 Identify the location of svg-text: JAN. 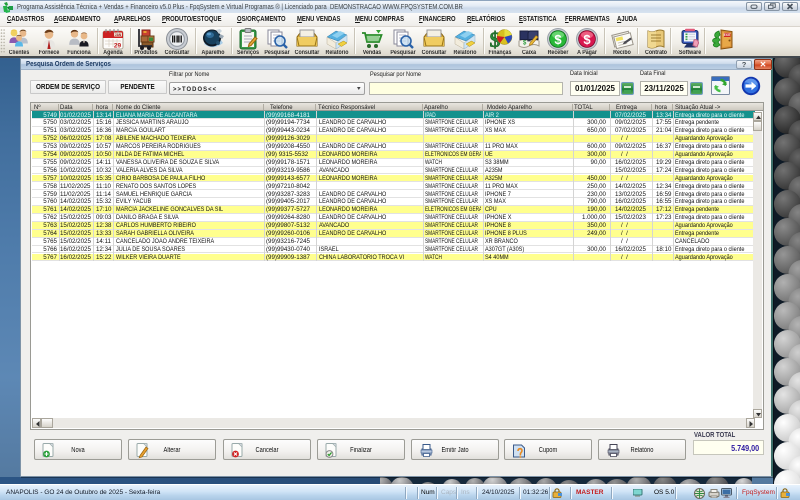
(117, 35).